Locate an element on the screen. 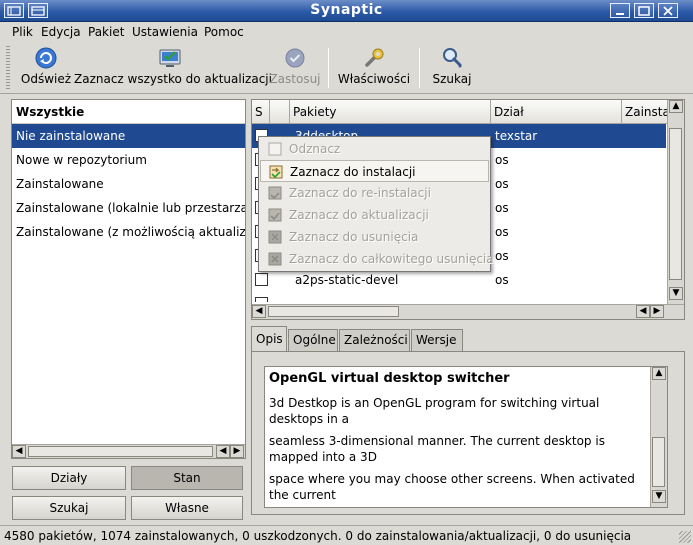 The height and width of the screenshot is (545, 693). menu-edit: Edycja is located at coordinates (61, 32).